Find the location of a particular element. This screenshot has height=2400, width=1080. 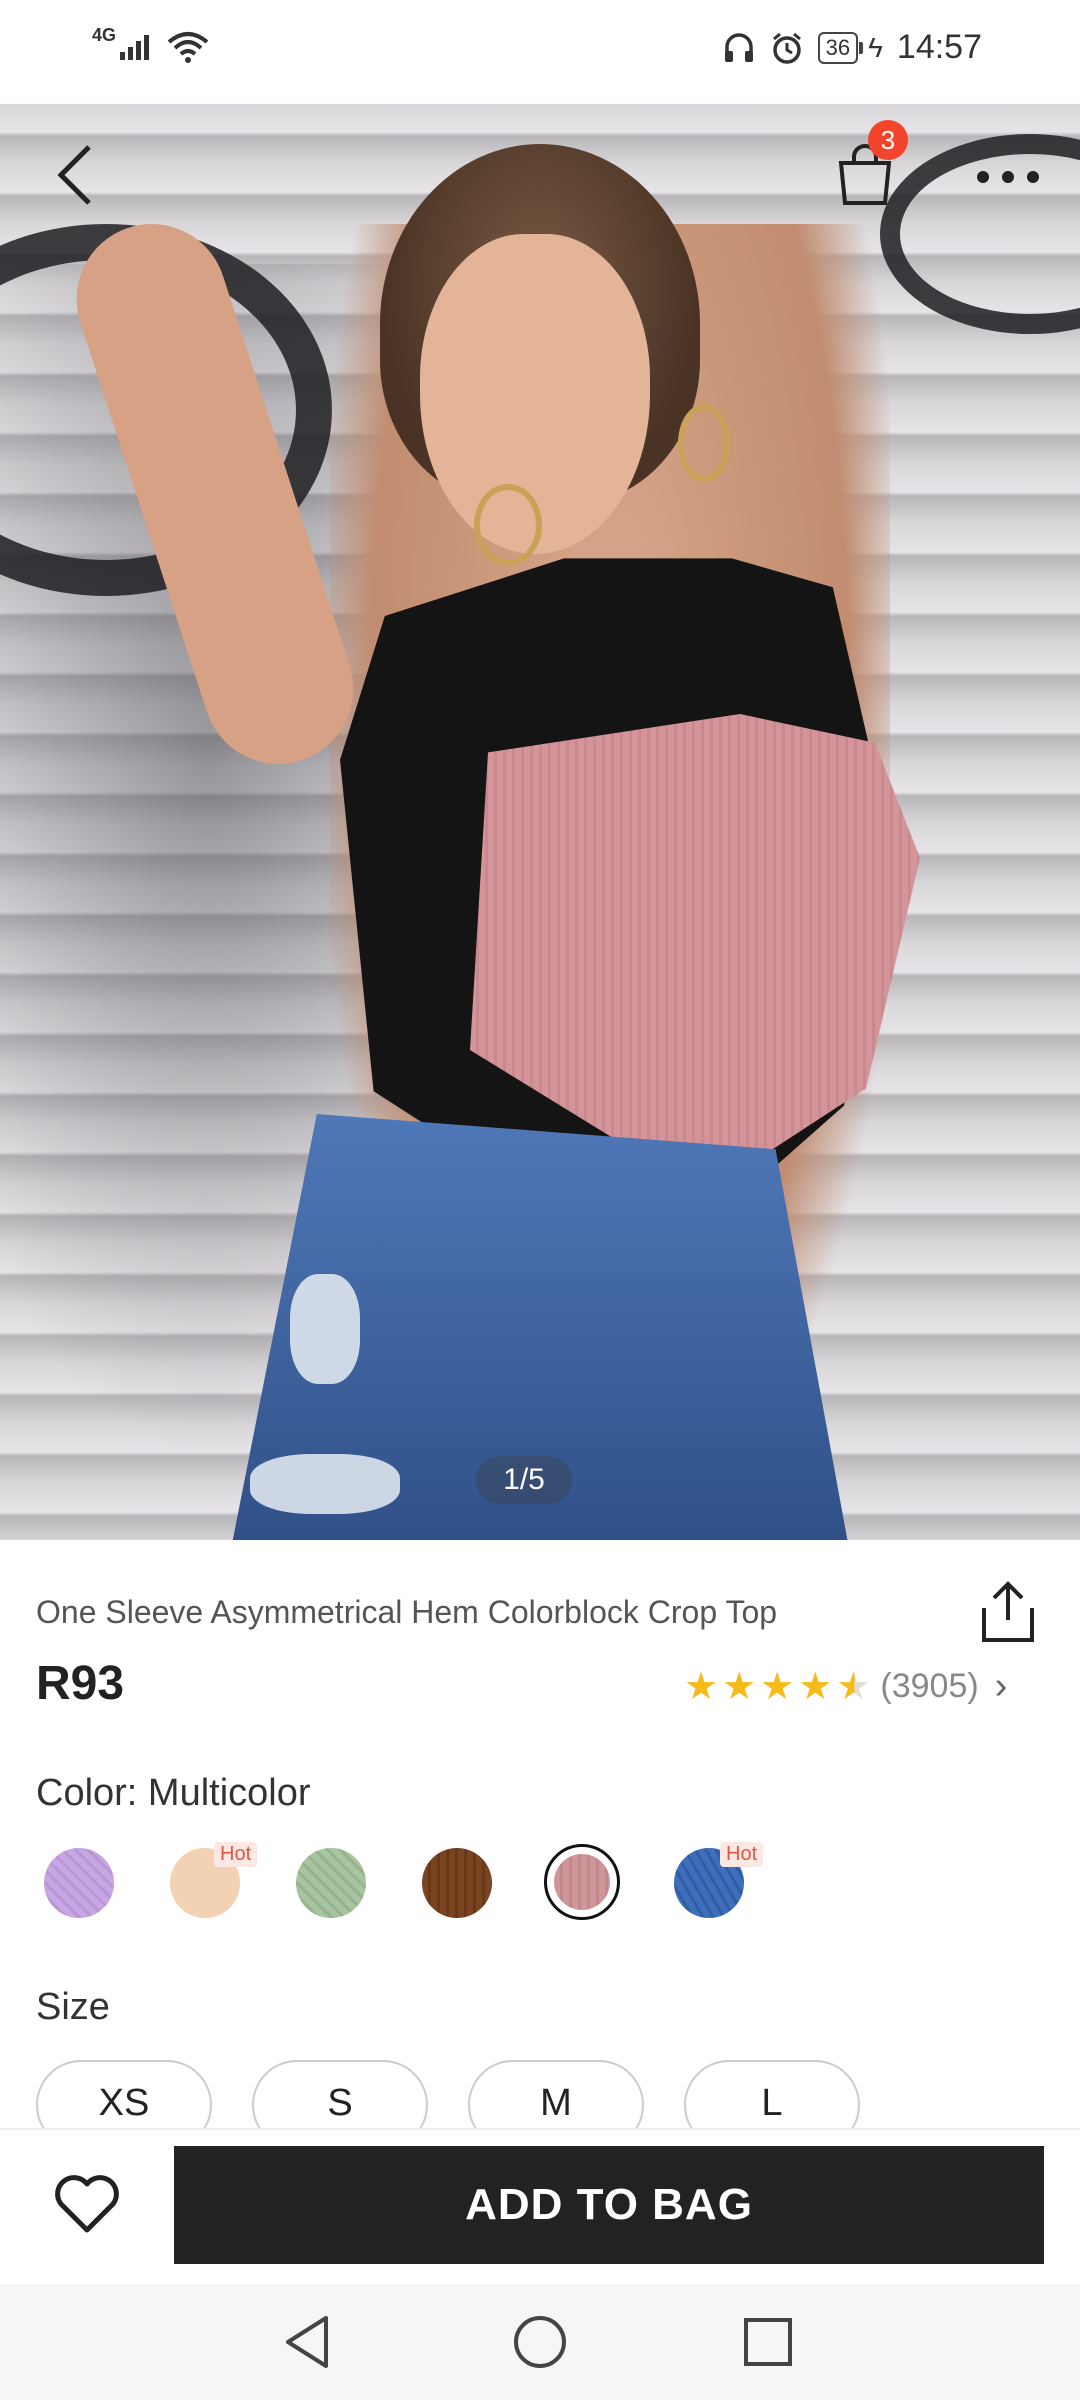

headphones-icon is located at coordinates (738, 47).